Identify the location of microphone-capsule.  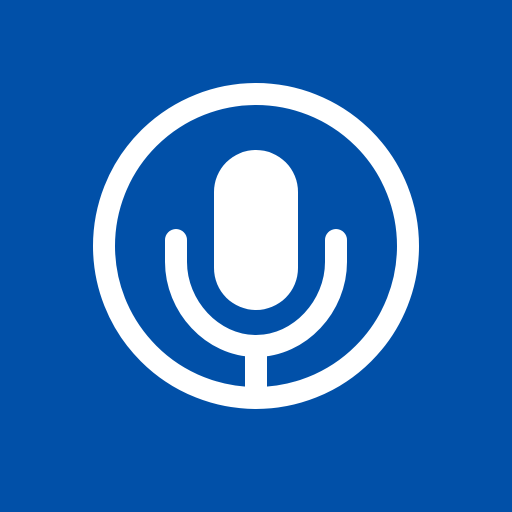
(256, 230).